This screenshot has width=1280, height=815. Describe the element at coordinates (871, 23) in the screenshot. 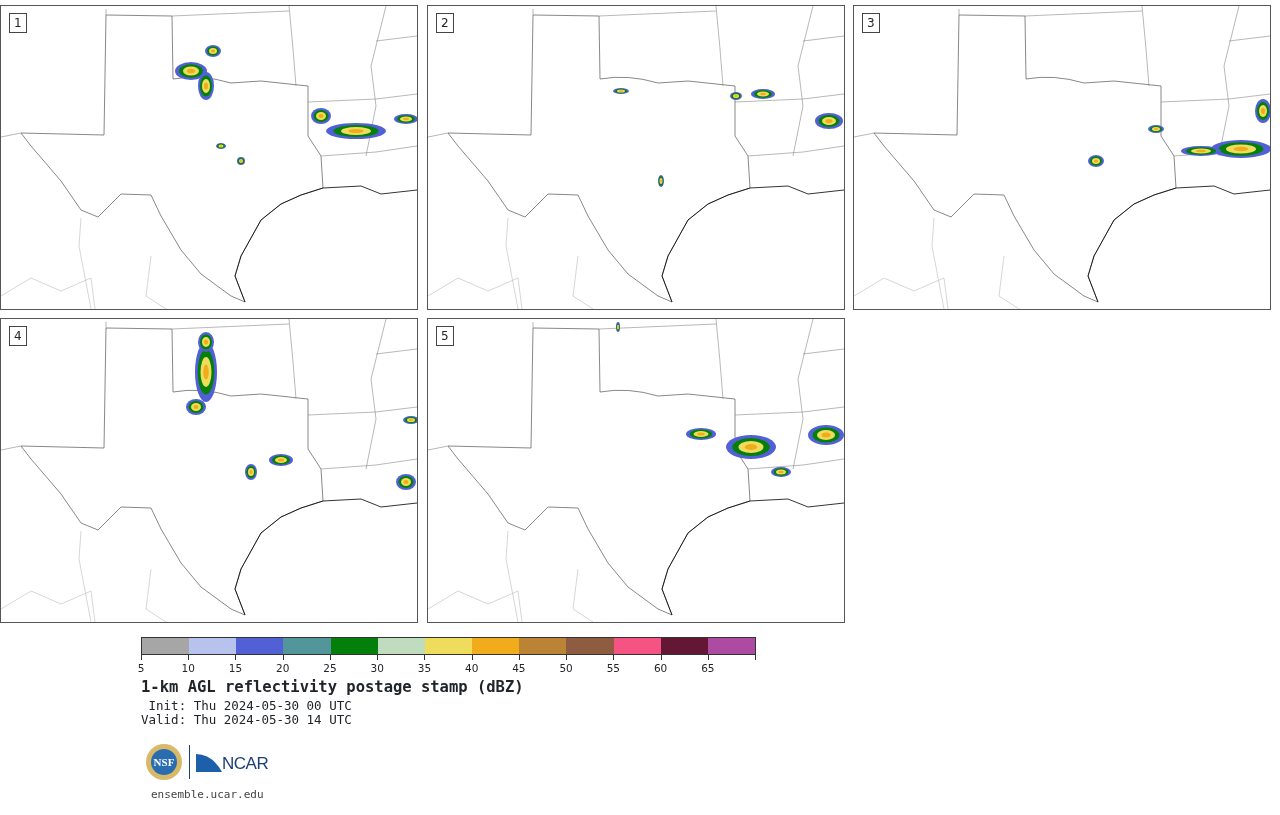

I see `panel-number: 3` at that location.